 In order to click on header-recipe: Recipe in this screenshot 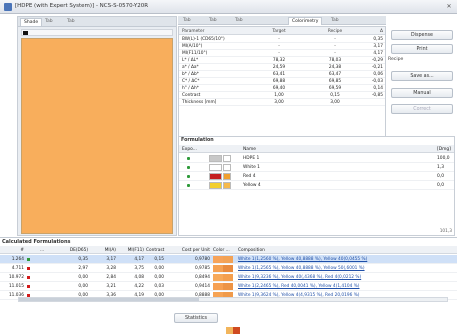, I will do `click(335, 31)`.